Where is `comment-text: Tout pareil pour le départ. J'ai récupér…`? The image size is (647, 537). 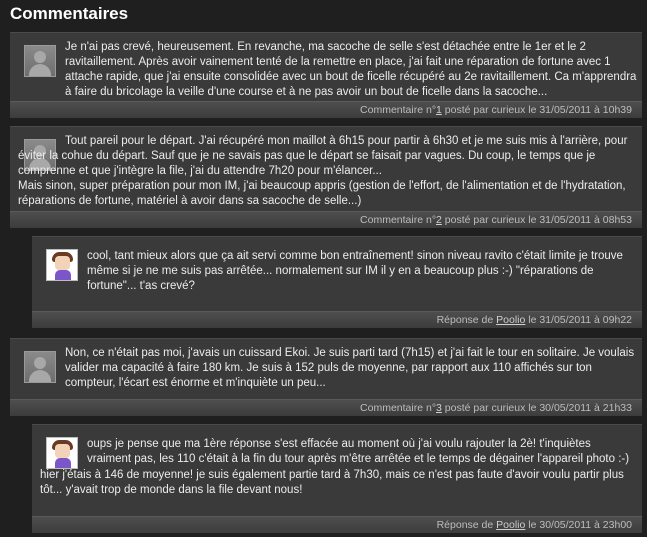 comment-text: Tout pareil pour le départ. J'ai récupér… is located at coordinates (327, 171).